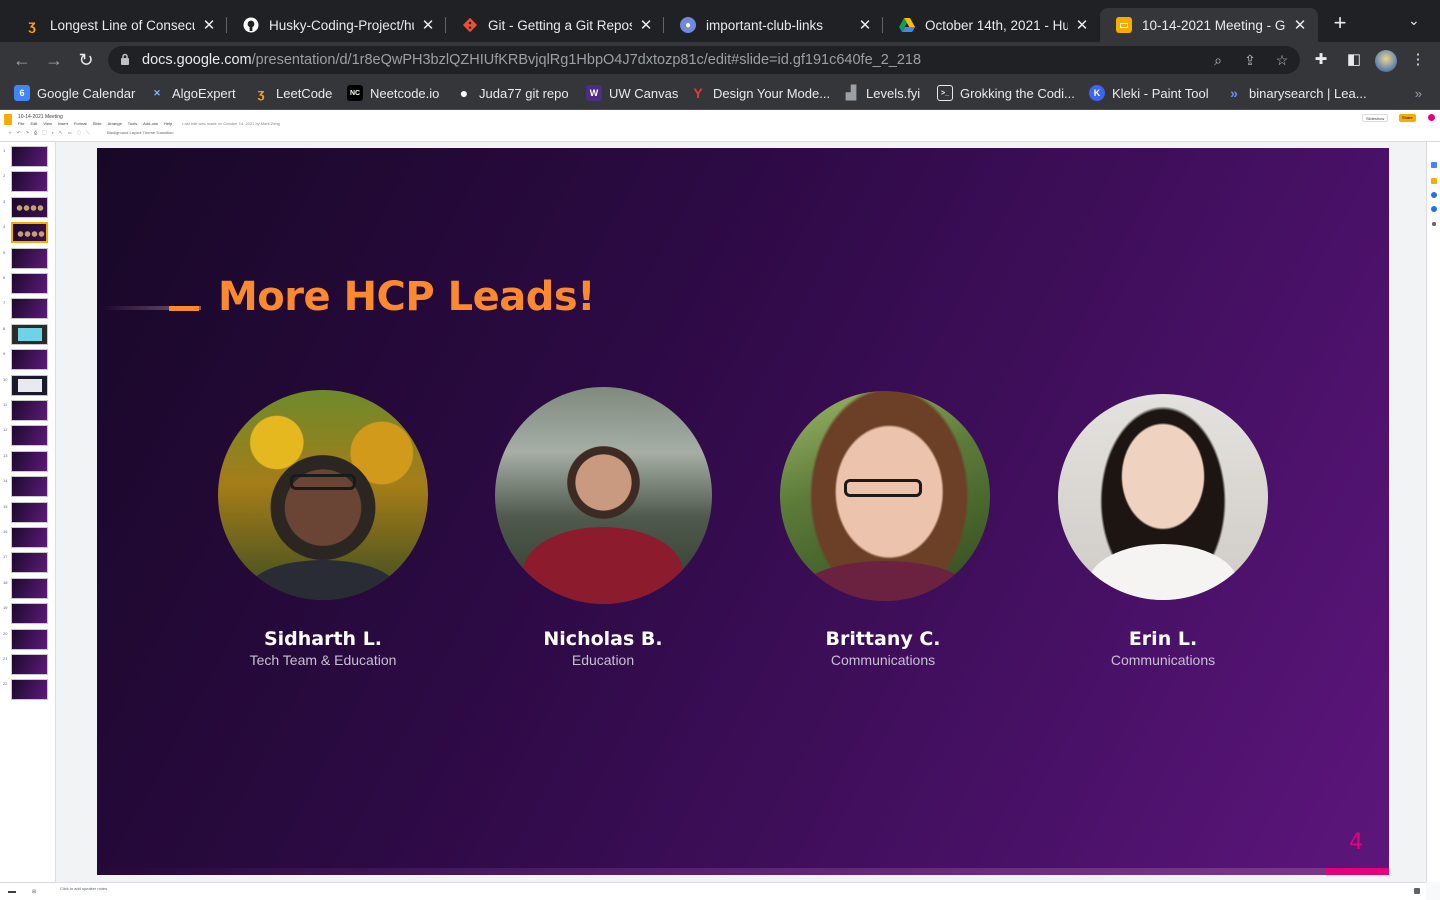  What do you see at coordinates (555, 25) in the screenshot?
I see `tab-git: Git - Getting a Git Reposito ✕` at bounding box center [555, 25].